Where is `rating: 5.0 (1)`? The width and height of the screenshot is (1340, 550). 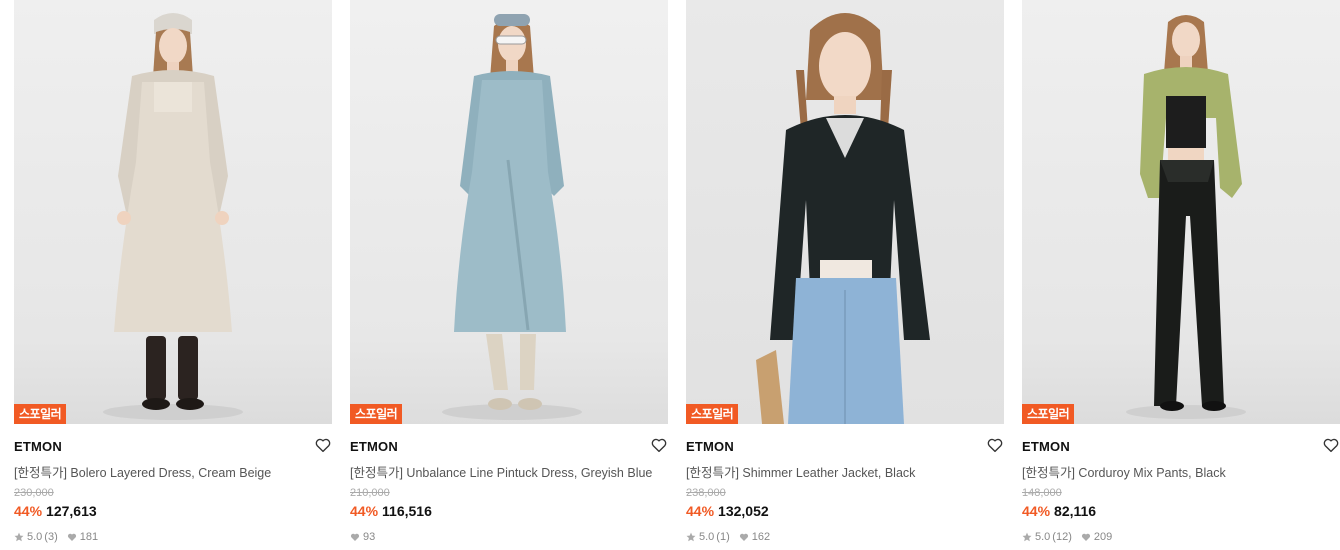
rating: 5.0 (1) is located at coordinates (708, 537).